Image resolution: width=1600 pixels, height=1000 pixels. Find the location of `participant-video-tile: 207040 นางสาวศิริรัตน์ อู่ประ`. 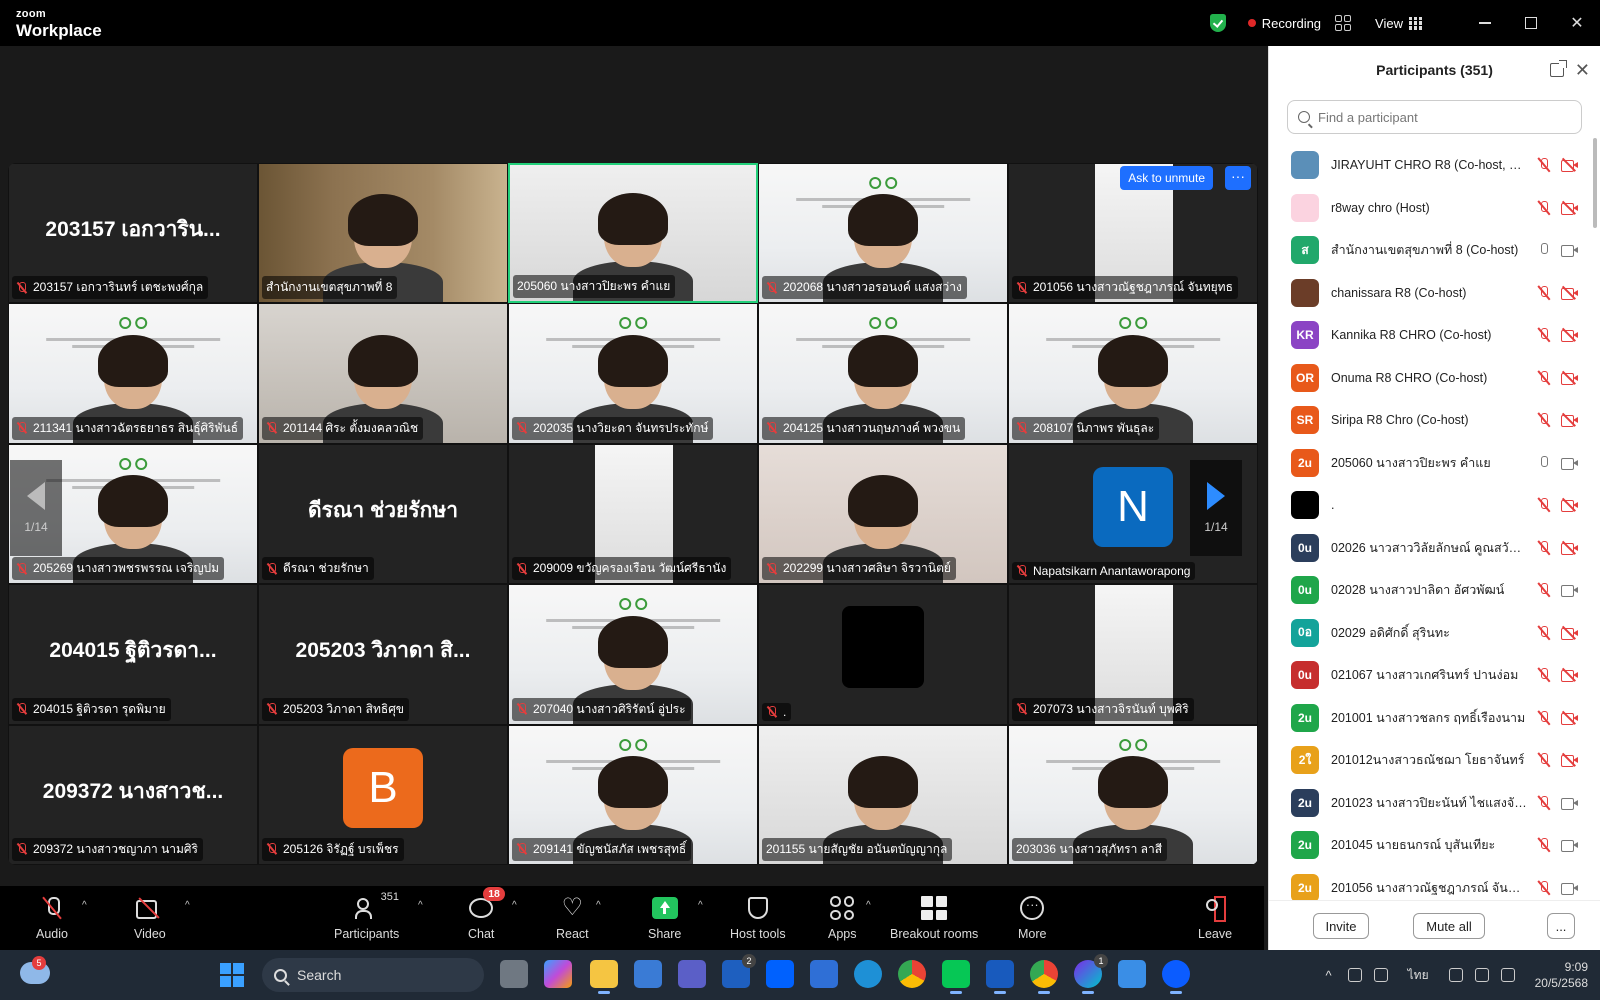

participant-video-tile: 207040 นางสาวศิริรัตน์ อู่ประ is located at coordinates (633, 654).